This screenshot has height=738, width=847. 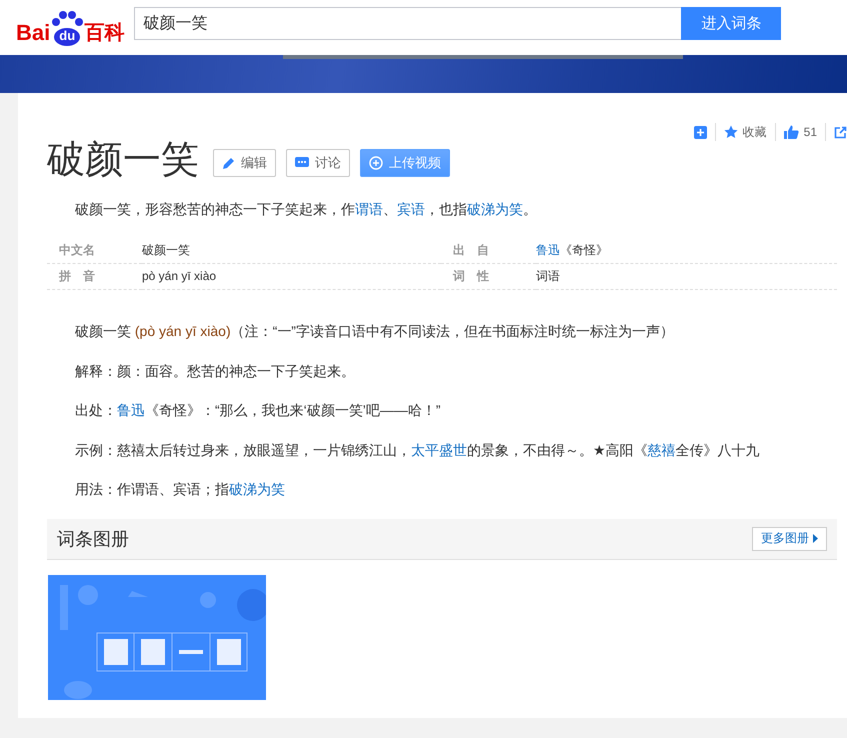 I want to click on baike-logo: Bai du 百科, so click(x=70, y=28).